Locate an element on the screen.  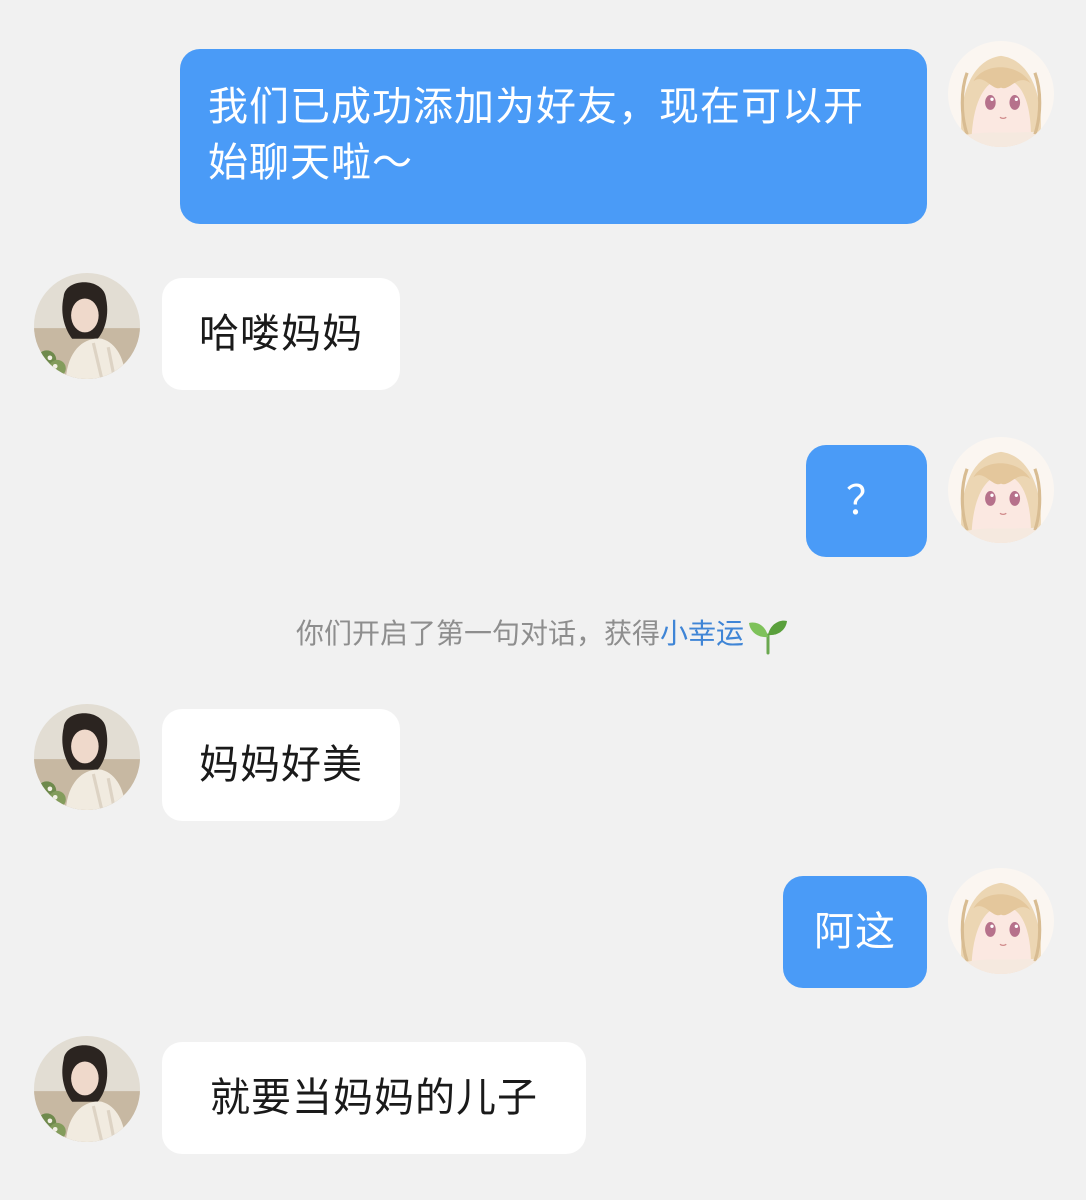
received-message-bubble: 妈妈好美 is located at coordinates (281, 765).